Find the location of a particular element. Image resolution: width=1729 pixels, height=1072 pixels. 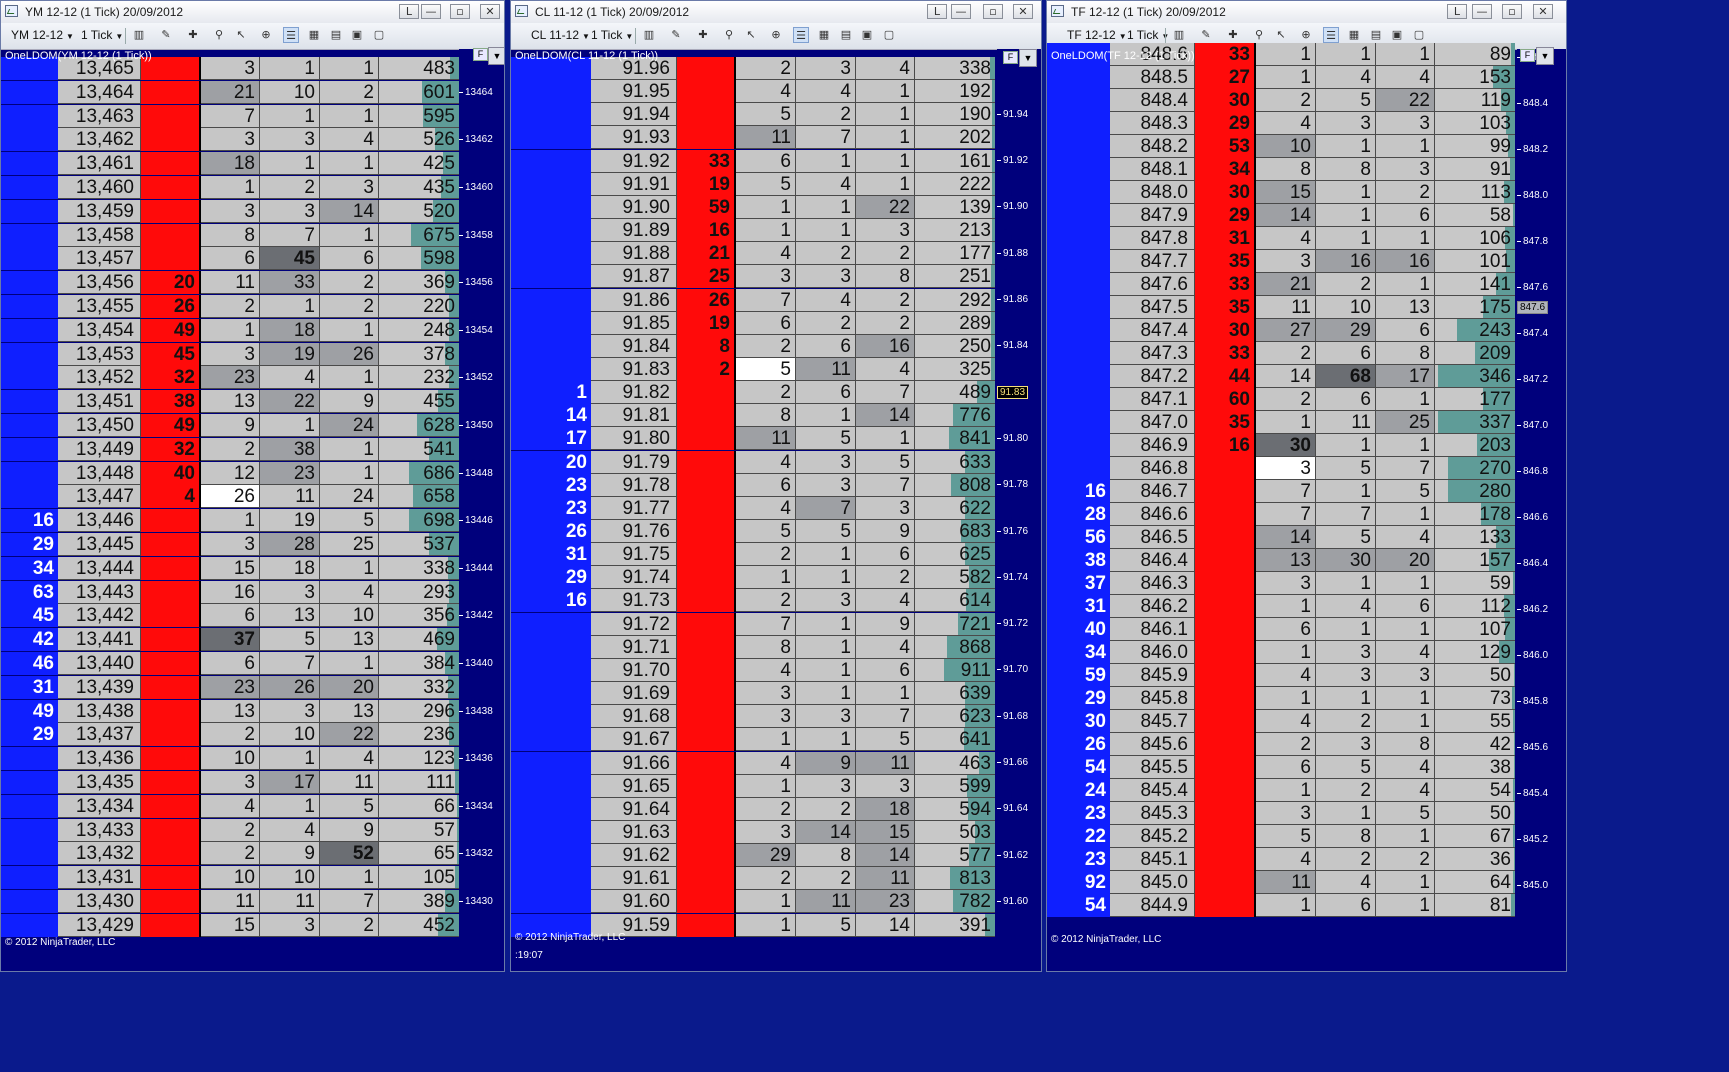

trade-size-cell: 8 is located at coordinates (766, 647).